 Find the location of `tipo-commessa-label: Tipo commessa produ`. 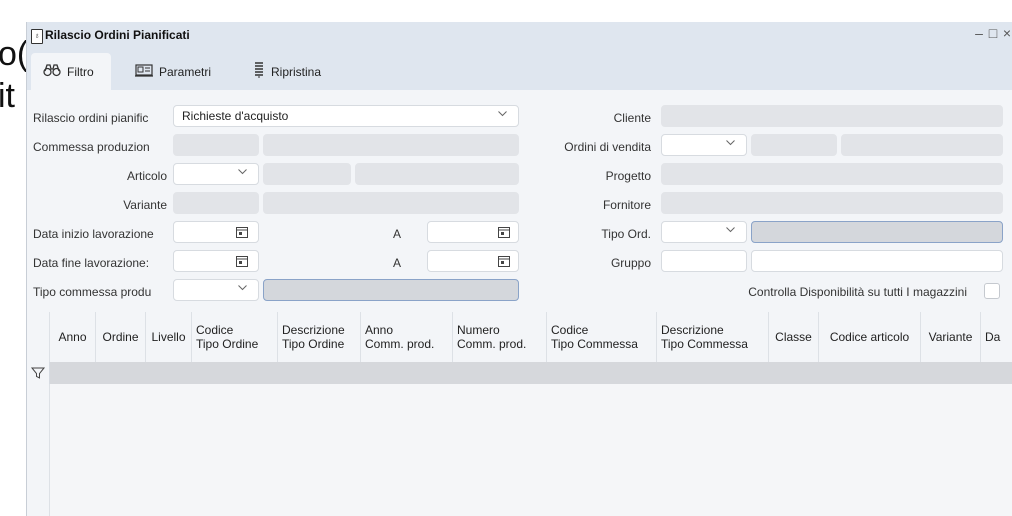

tipo-commessa-label: Tipo commessa produ is located at coordinates (92, 292).